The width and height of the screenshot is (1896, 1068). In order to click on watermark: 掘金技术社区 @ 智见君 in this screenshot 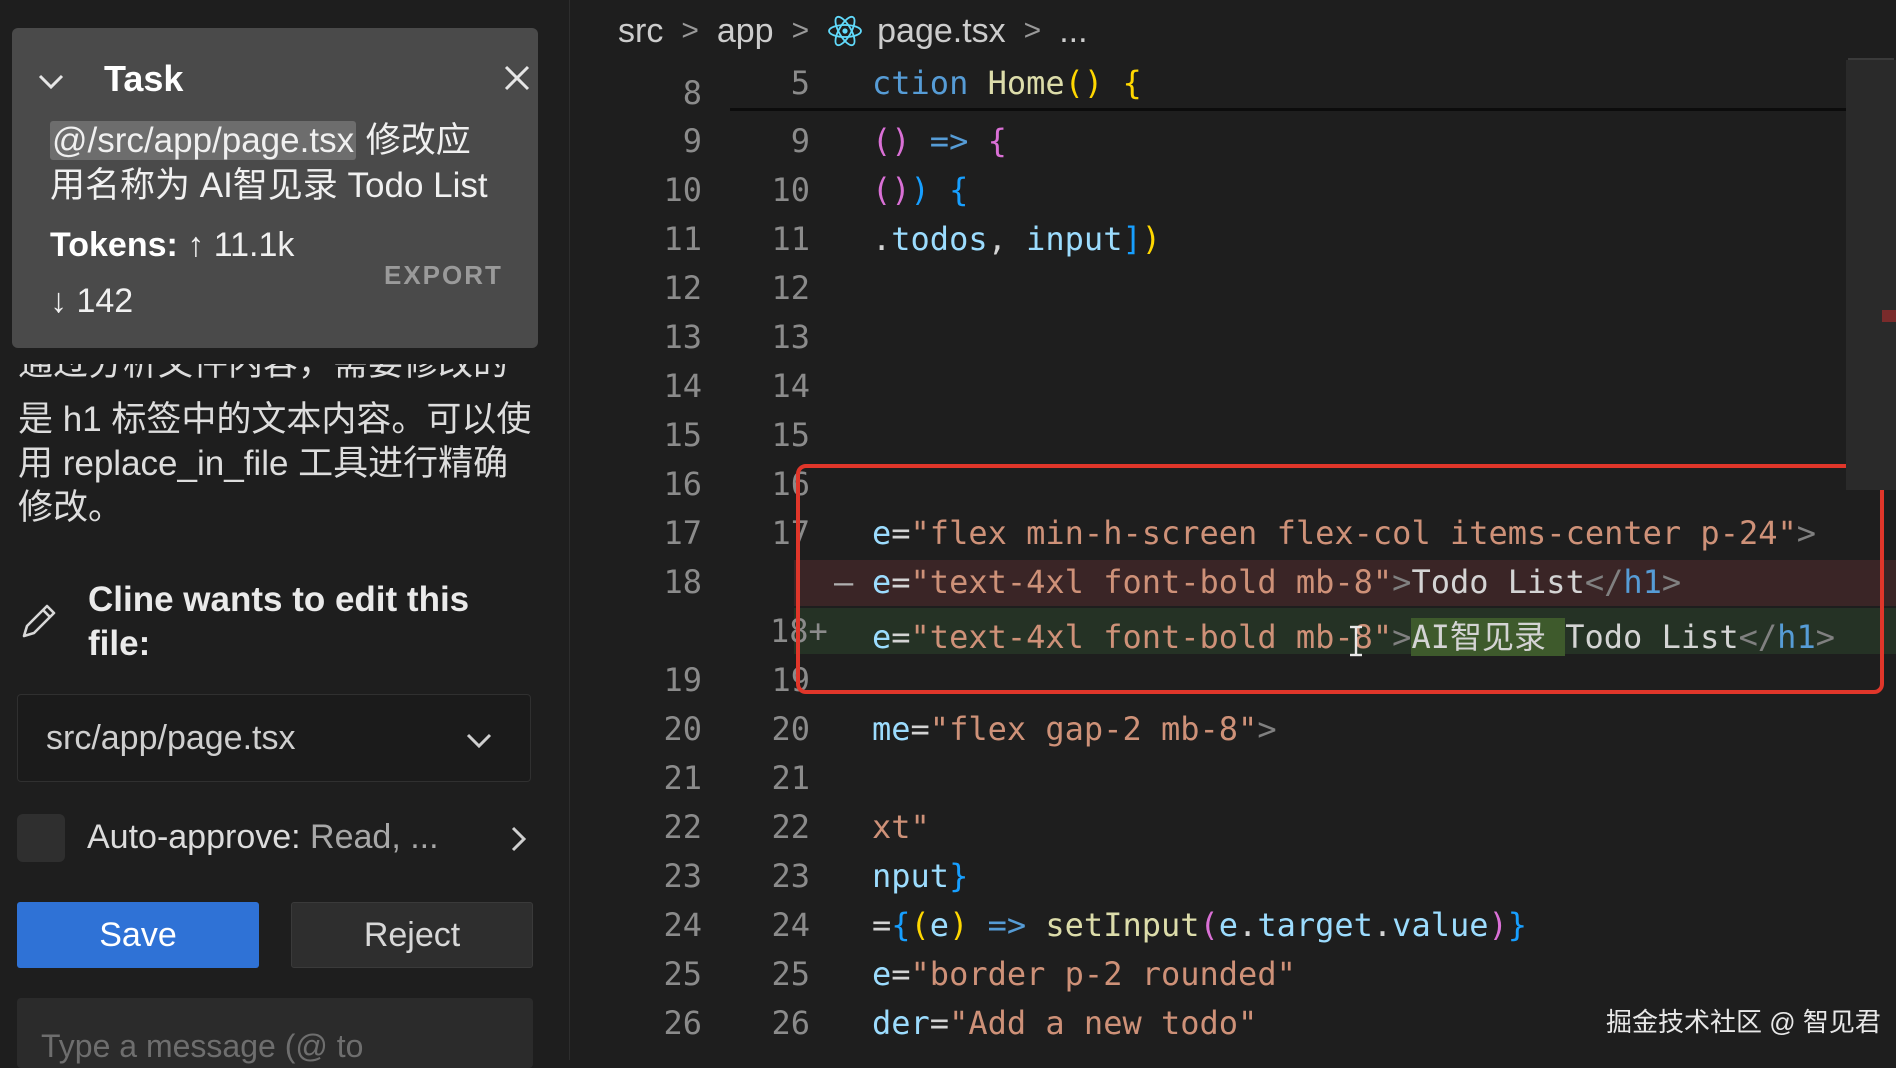, I will do `click(1743, 1022)`.